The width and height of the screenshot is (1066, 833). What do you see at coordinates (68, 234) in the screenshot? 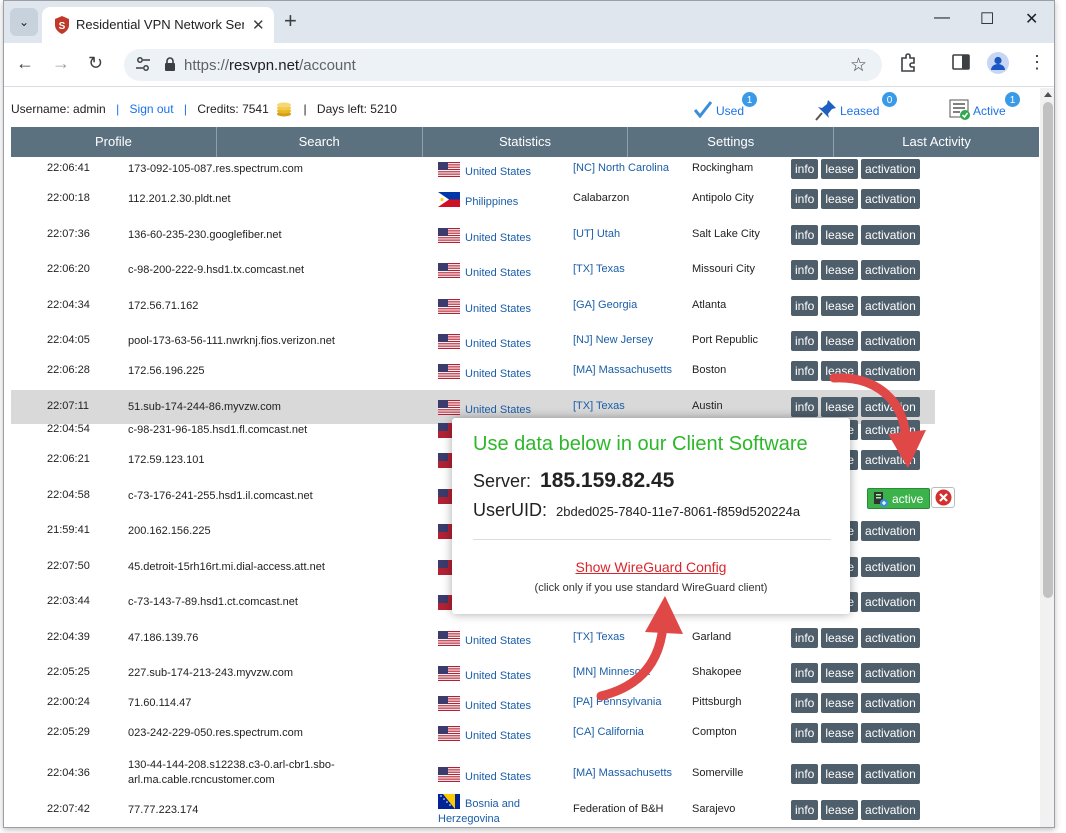
I see `row-time: 22:07:36` at bounding box center [68, 234].